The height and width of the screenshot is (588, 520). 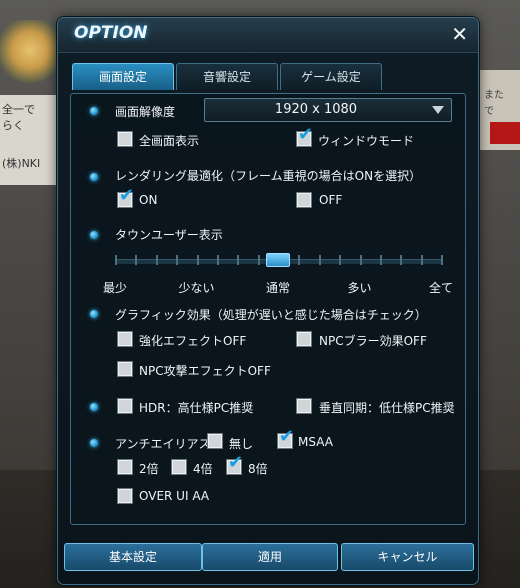 What do you see at coordinates (505, 133) in the screenshot?
I see `background-red-tag` at bounding box center [505, 133].